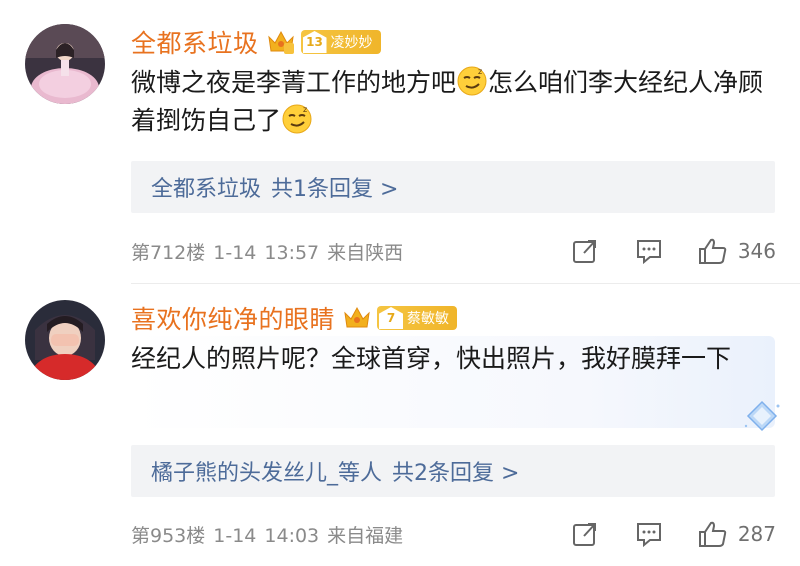 Image resolution: width=800 pixels, height=566 pixels. I want to click on fan-level: 7, so click(391, 318).